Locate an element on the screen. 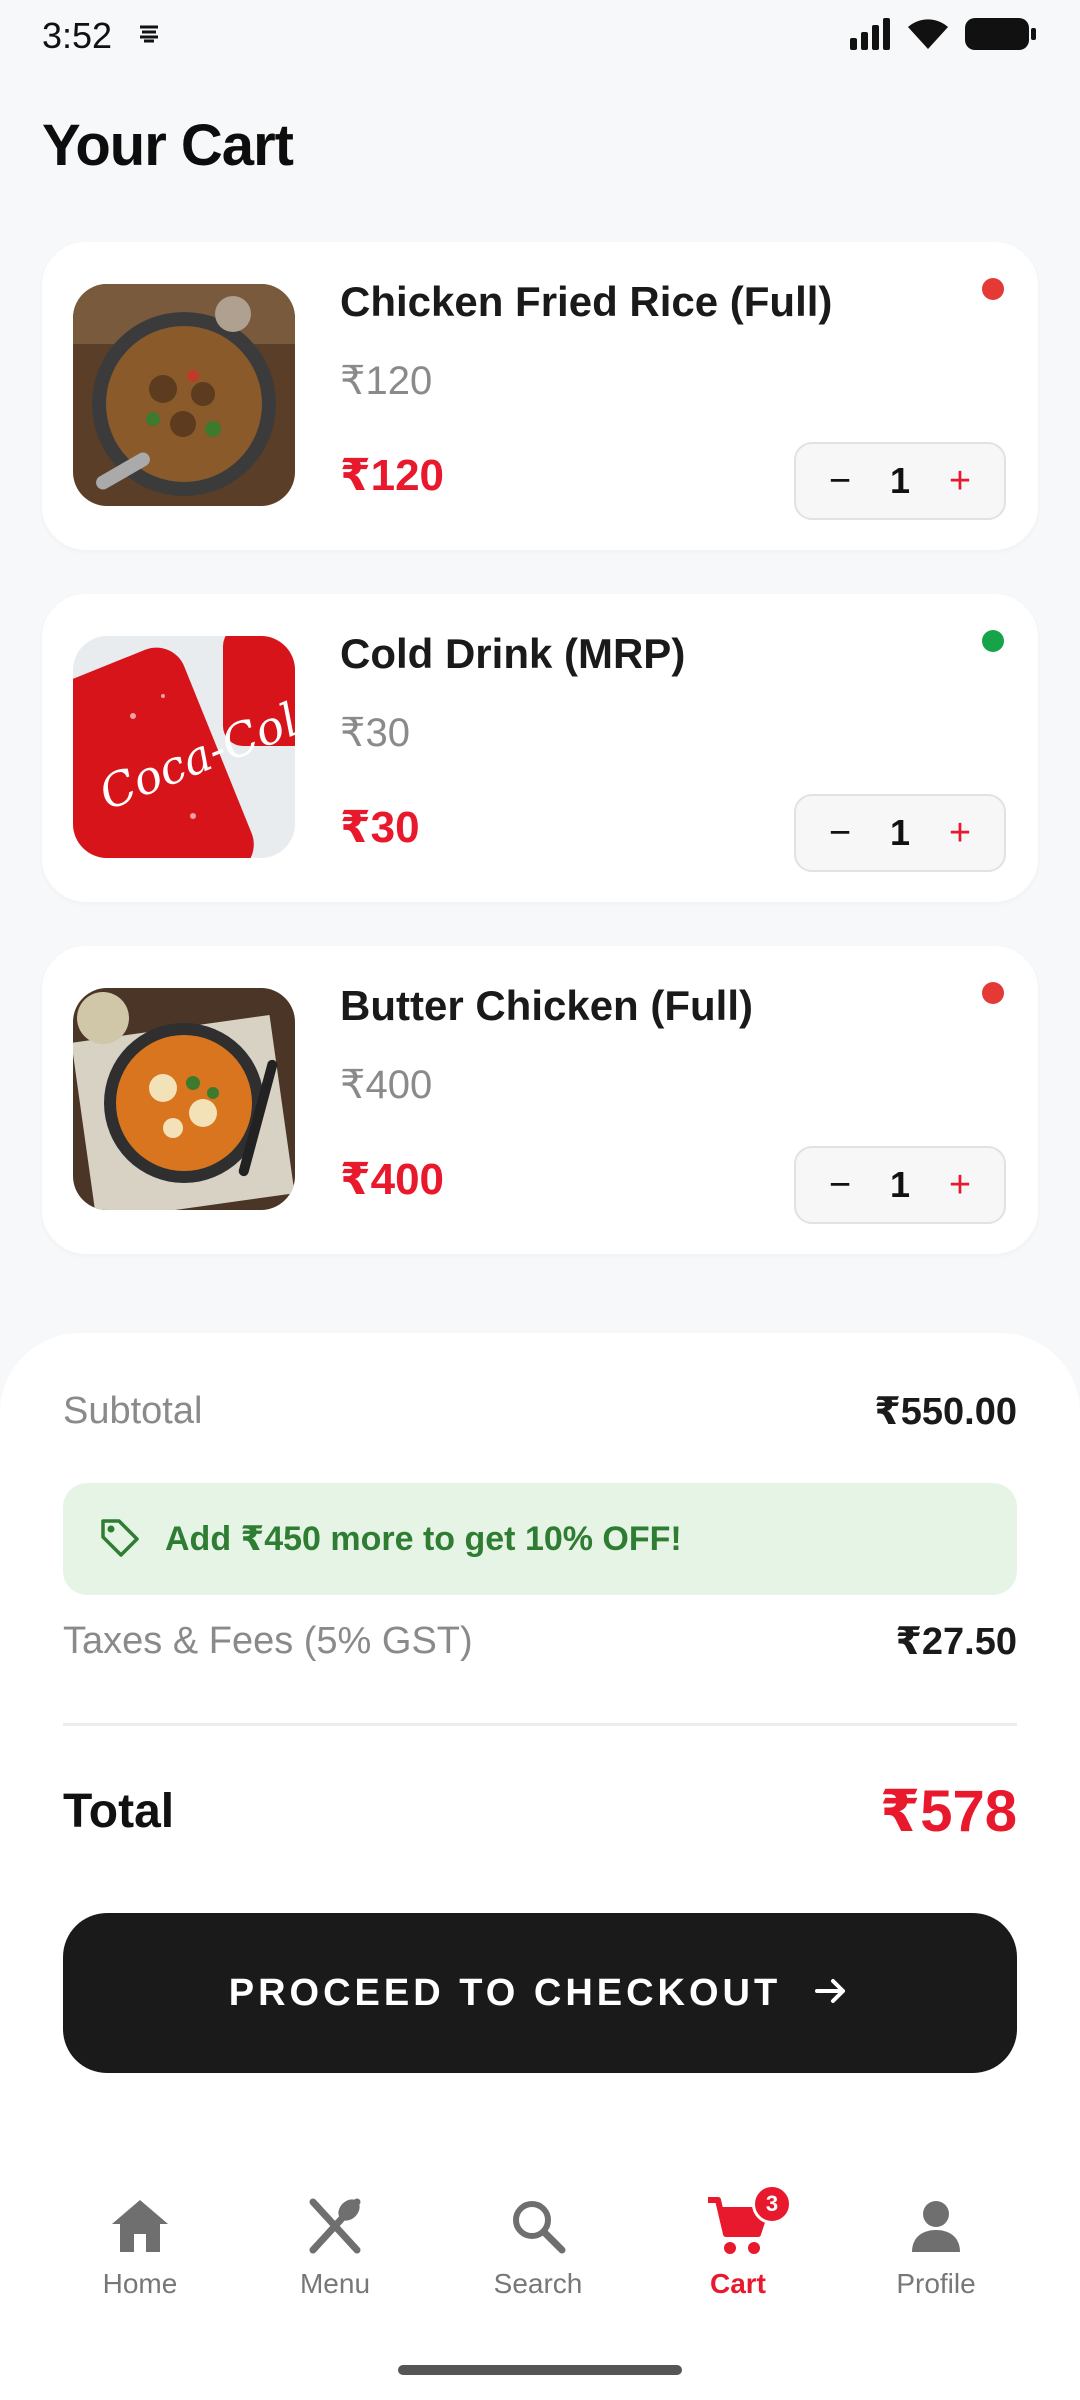  nav-label: Menu is located at coordinates (335, 2283).